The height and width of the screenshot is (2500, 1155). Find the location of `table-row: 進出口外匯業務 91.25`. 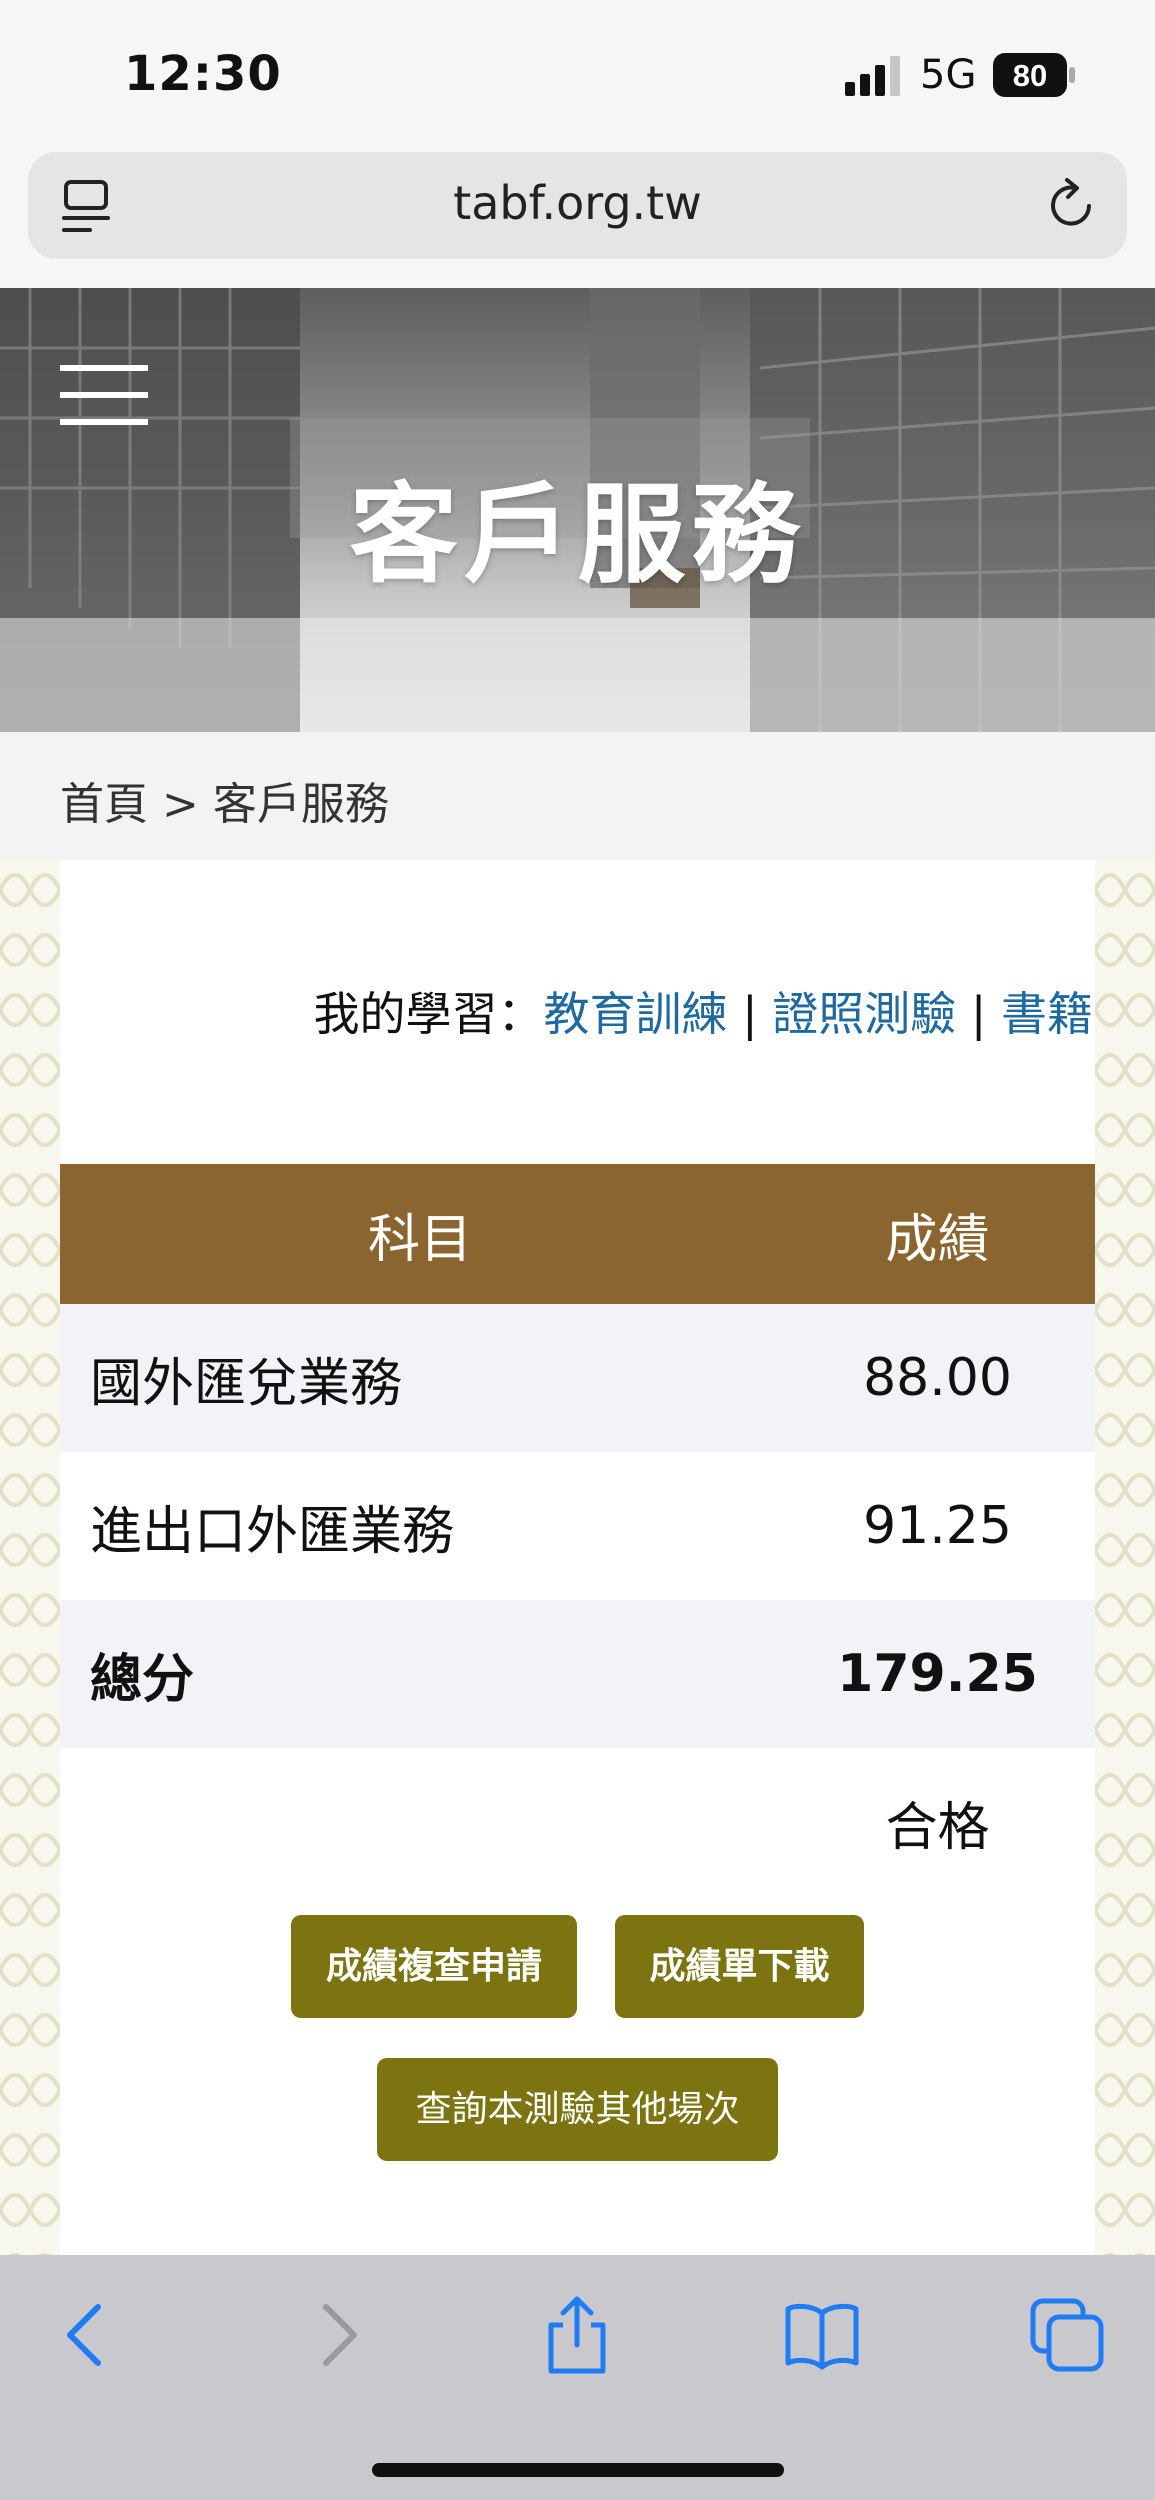

table-row: 進出口外匯業務 91.25 is located at coordinates (577, 1526).